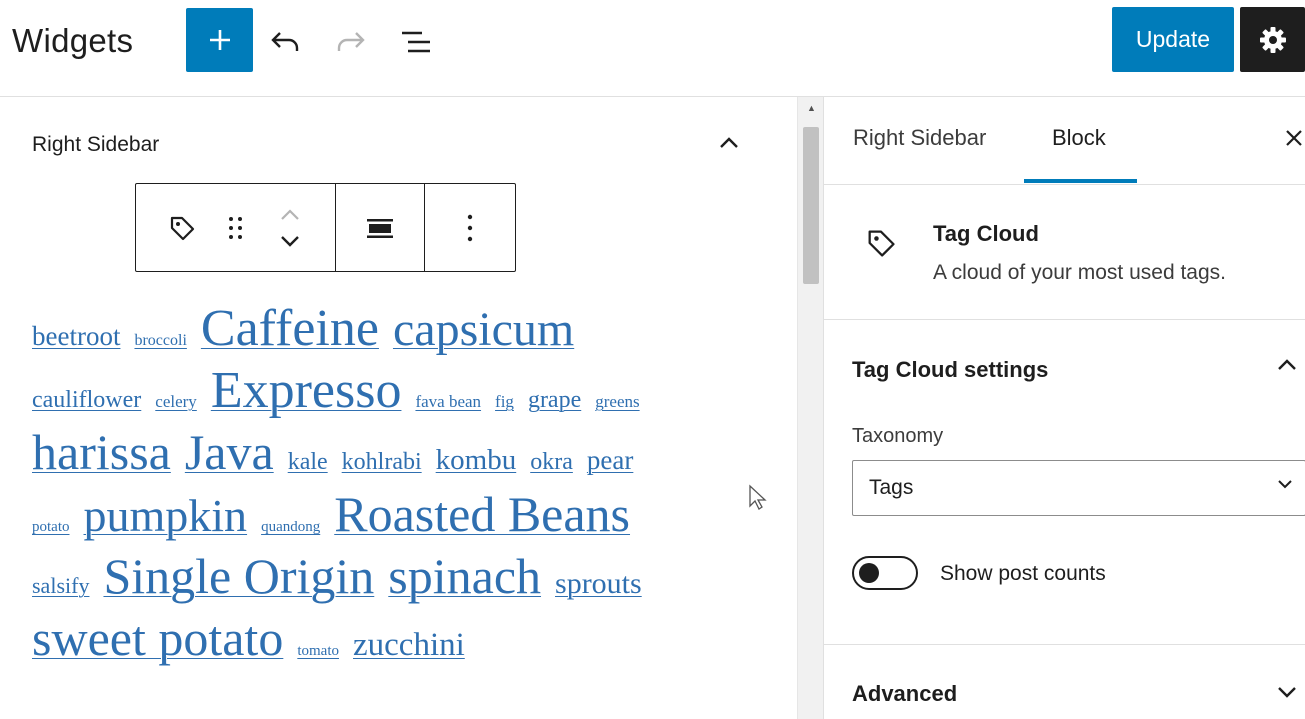 The height and width of the screenshot is (719, 1305). I want to click on tag-link: okra, so click(551, 462).